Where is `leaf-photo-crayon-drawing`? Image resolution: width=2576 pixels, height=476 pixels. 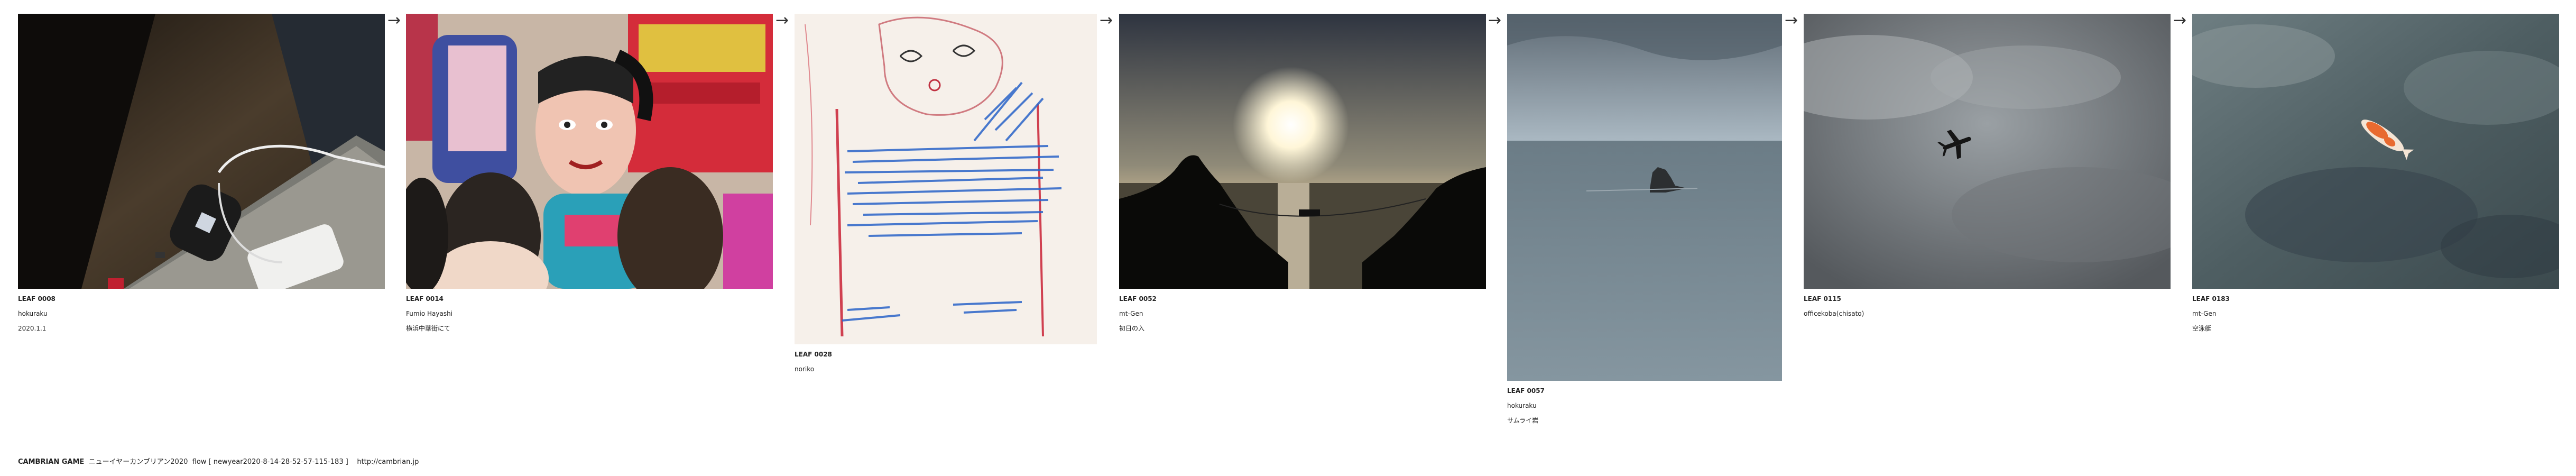 leaf-photo-crayon-drawing is located at coordinates (946, 179).